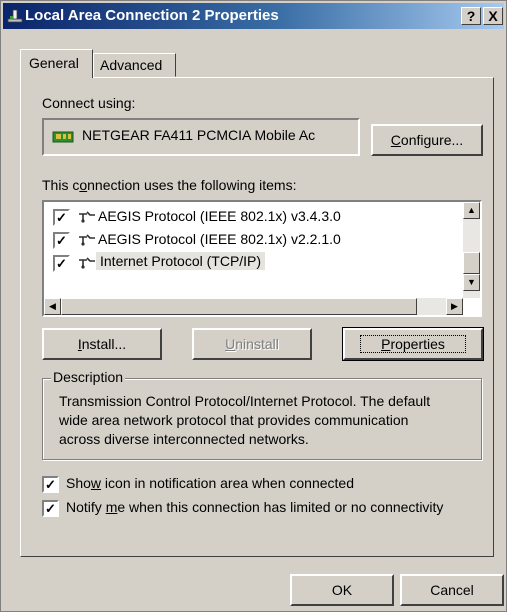  I want to click on scroll-up-button: ▲, so click(471, 210).